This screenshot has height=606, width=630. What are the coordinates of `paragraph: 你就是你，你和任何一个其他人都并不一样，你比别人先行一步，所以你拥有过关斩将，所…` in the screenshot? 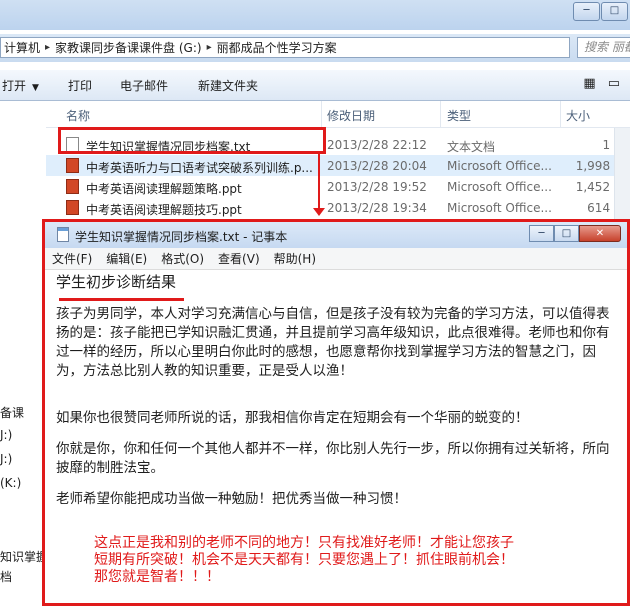 It's located at (333, 458).